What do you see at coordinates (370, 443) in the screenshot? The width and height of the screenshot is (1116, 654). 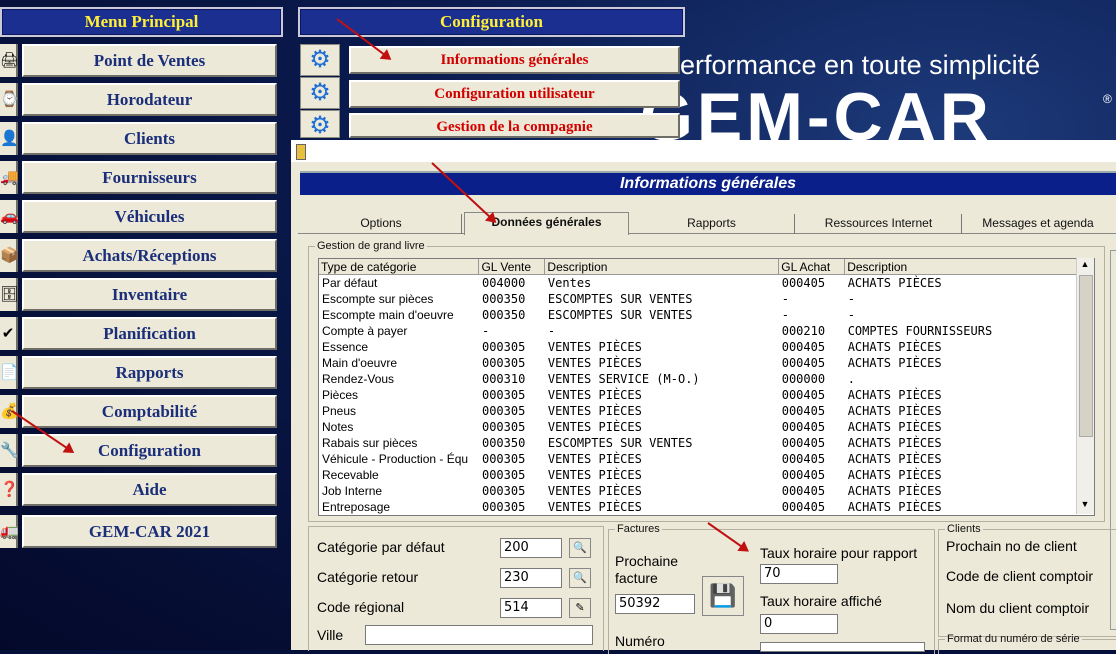 I see `table-cell: Rabais sur pièces` at bounding box center [370, 443].